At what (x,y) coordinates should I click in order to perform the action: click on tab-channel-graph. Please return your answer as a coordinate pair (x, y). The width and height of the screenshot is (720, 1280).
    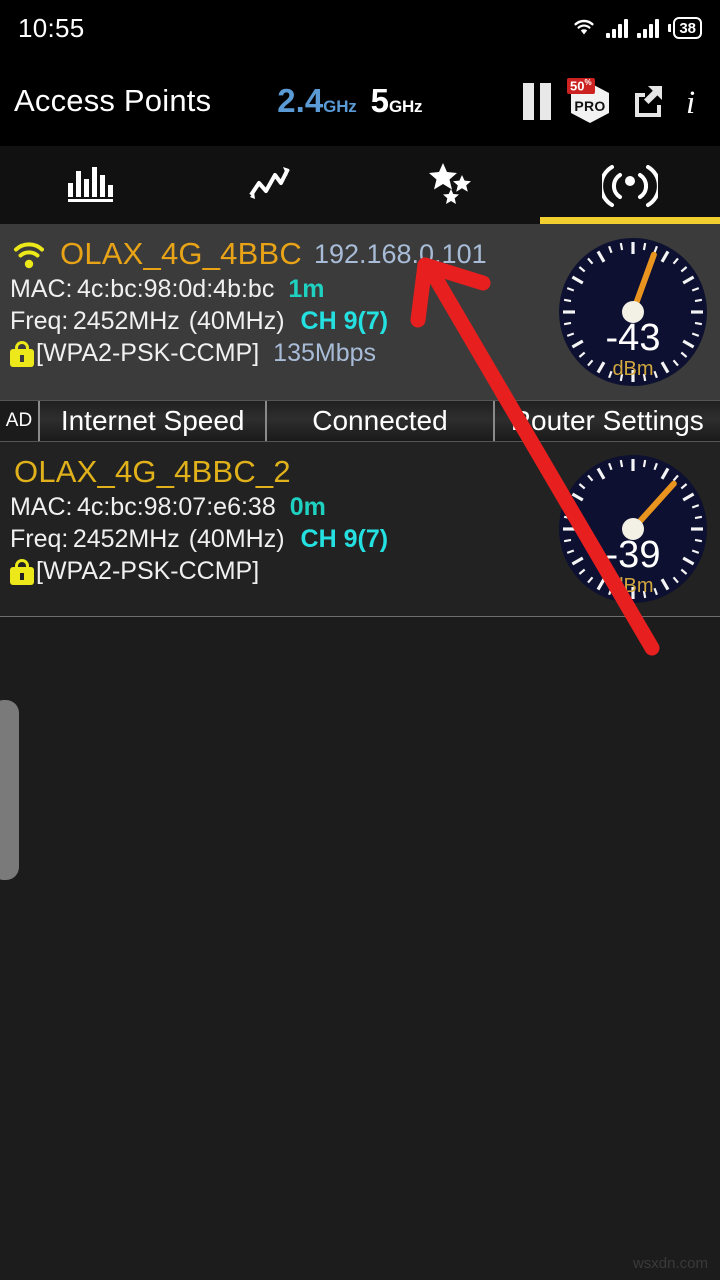
    Looking at the image, I should click on (90, 185).